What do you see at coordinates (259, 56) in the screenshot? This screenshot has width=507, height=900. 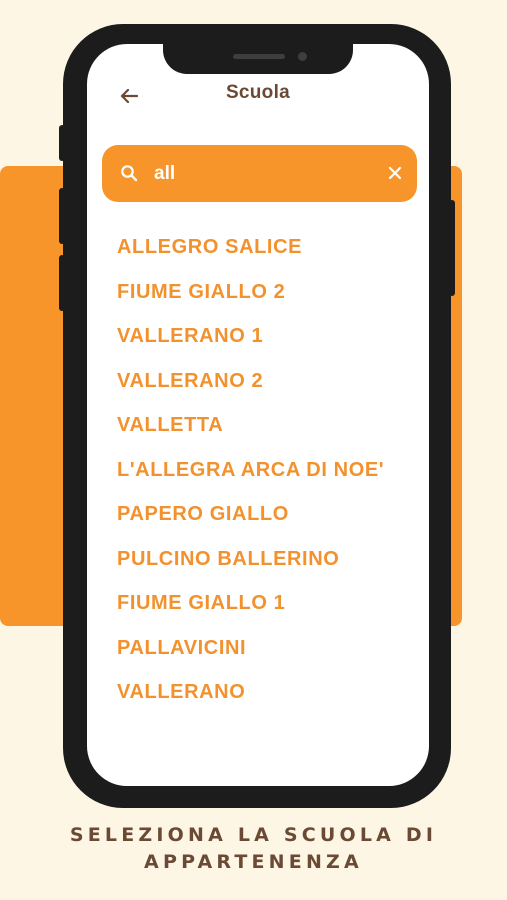 I see `phone-speaker` at bounding box center [259, 56].